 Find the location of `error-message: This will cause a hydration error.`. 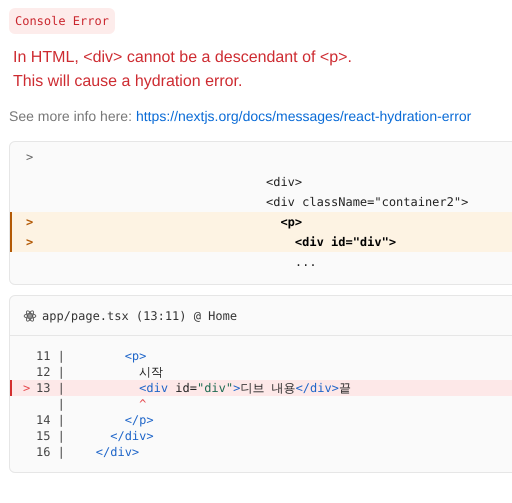

error-message: This will cause a hydration error. is located at coordinates (128, 82).